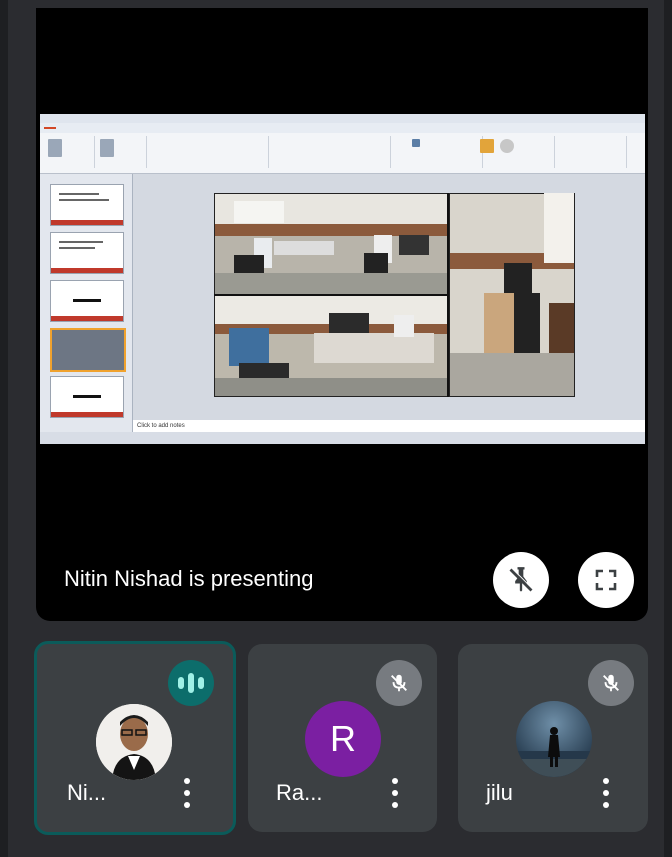 The image size is (672, 857). I want to click on ppt-ribbon-tabs, so click(342, 128).